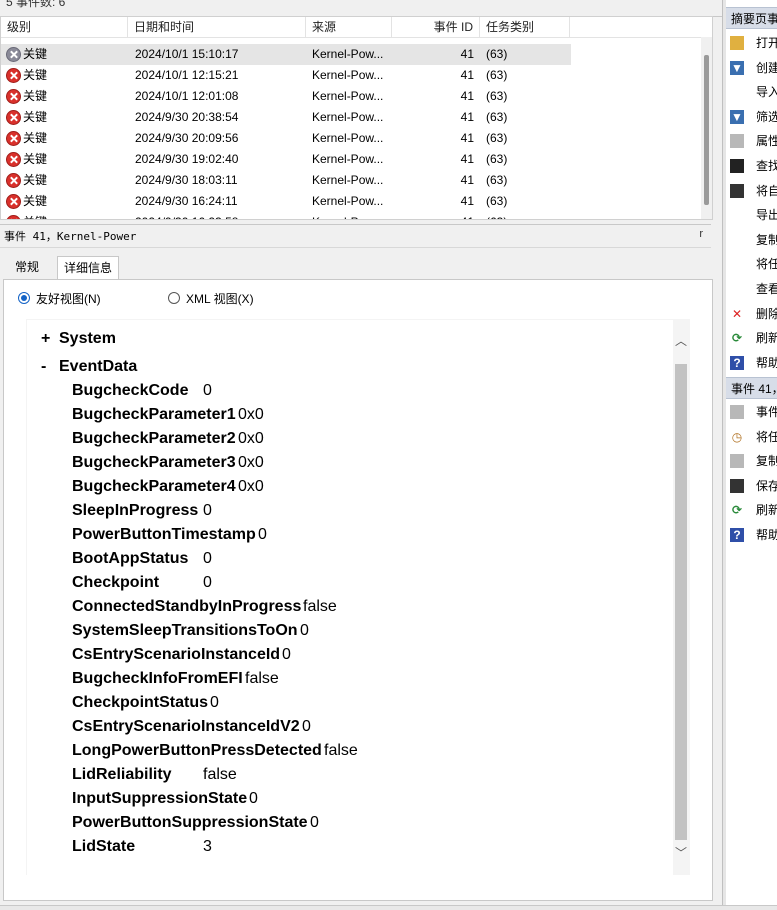  What do you see at coordinates (286, 75) in the screenshot?
I see `table-row: 关键 2024/10/1 12:15:21 Kernel-Pow... 41 (63)` at bounding box center [286, 75].